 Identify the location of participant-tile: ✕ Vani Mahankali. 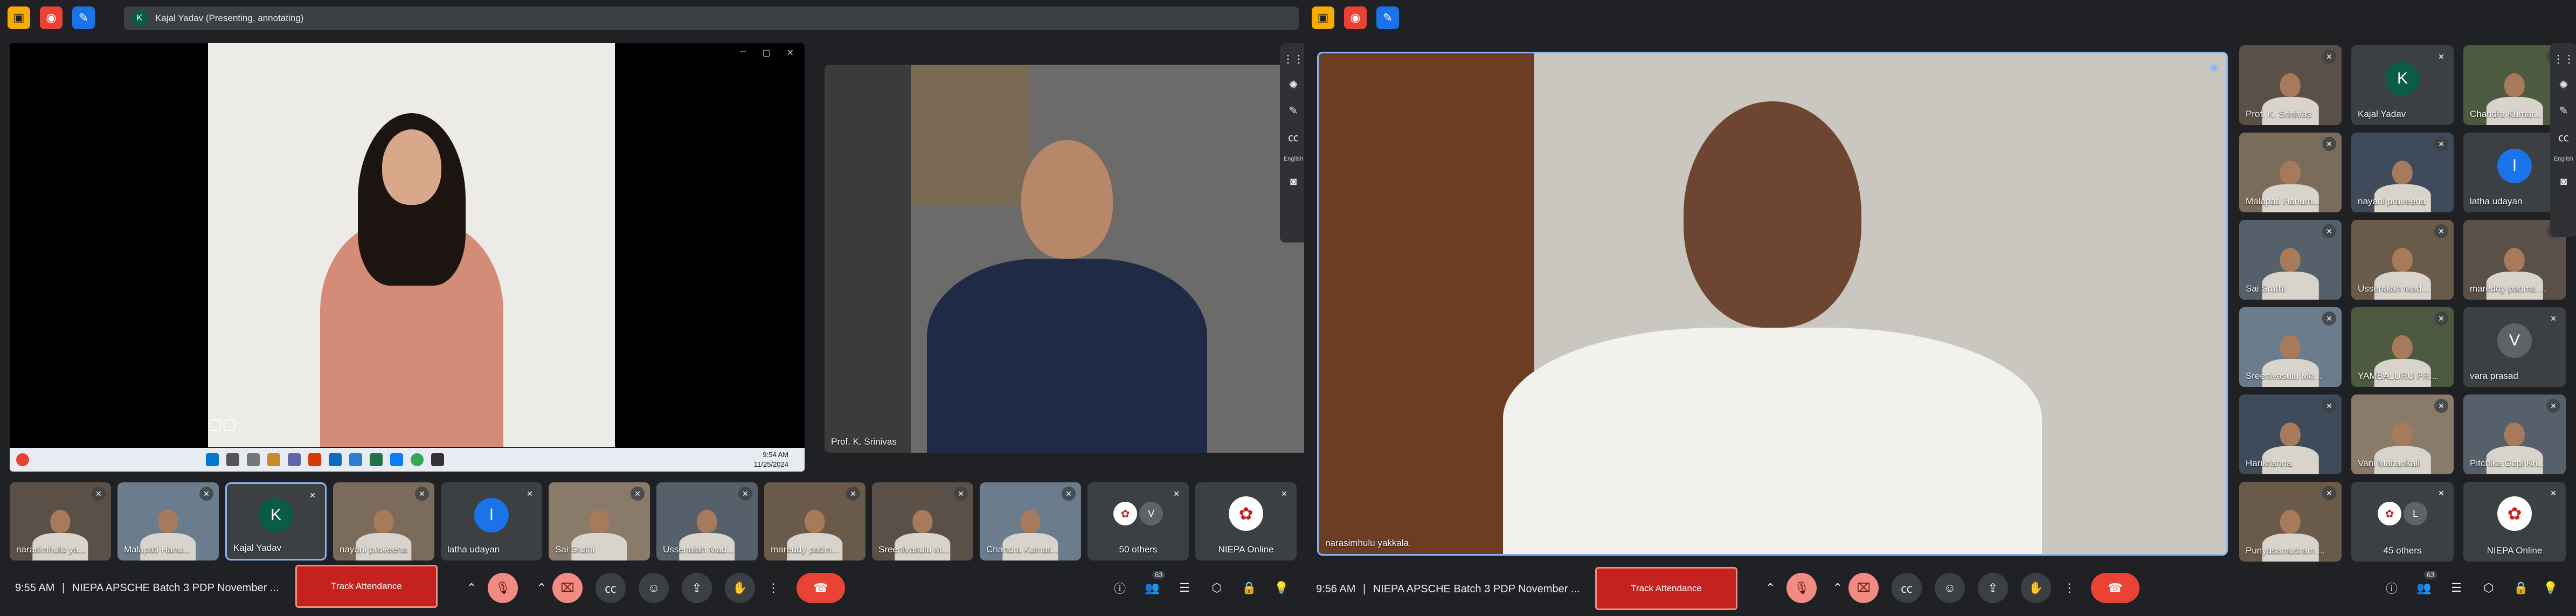
(2402, 434).